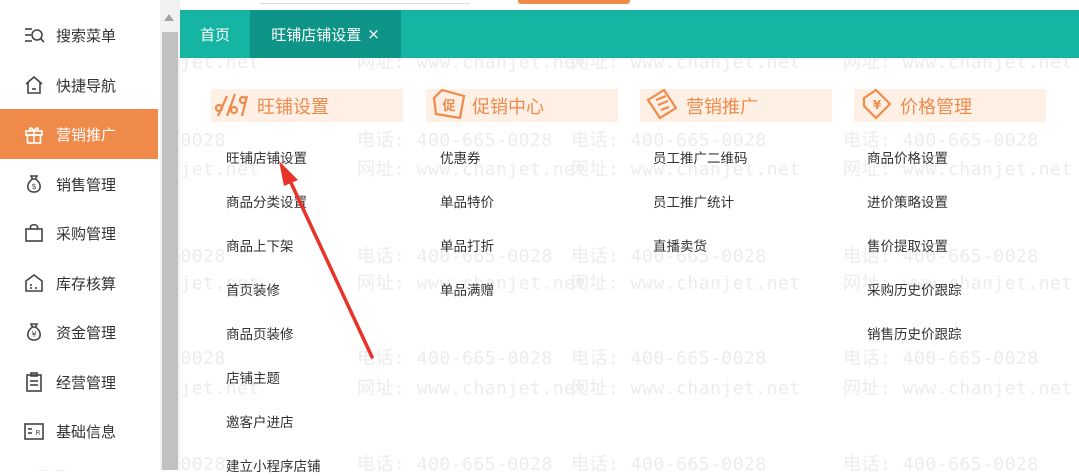 The width and height of the screenshot is (1079, 476). I want to click on menu-link-special-price: 单品特价, so click(467, 201).